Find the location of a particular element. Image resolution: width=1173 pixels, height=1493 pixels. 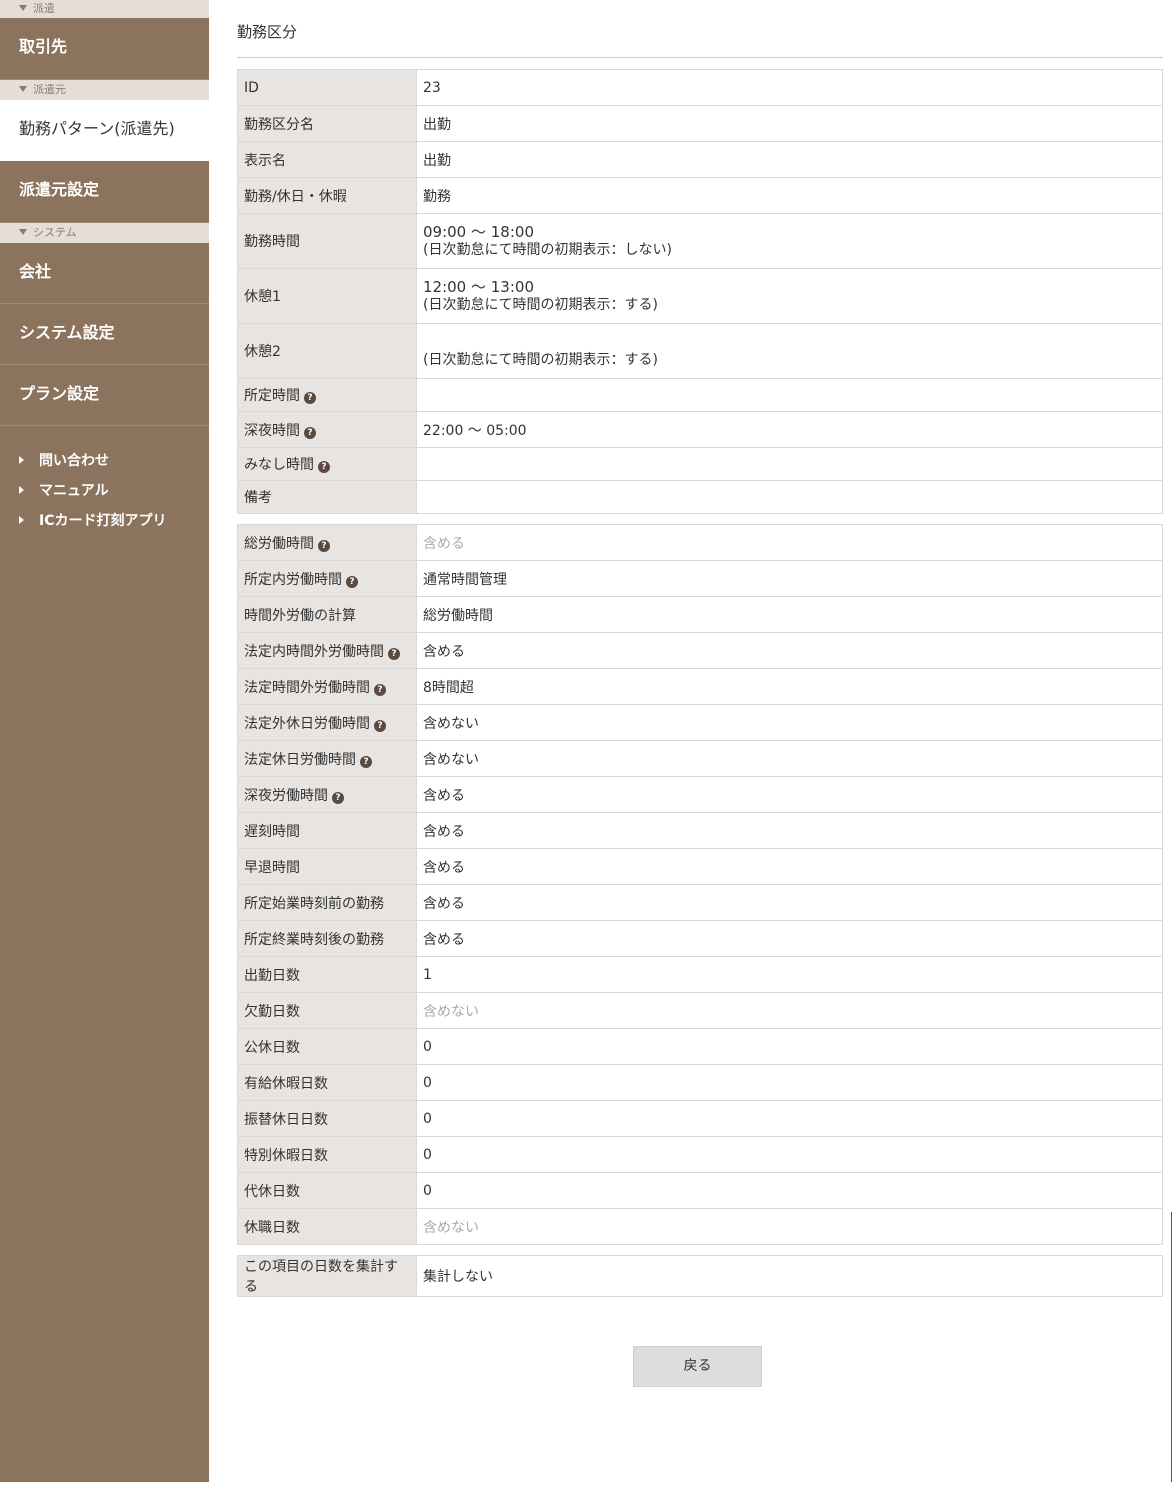

section-header-haken: 派遣 is located at coordinates (104, 9).